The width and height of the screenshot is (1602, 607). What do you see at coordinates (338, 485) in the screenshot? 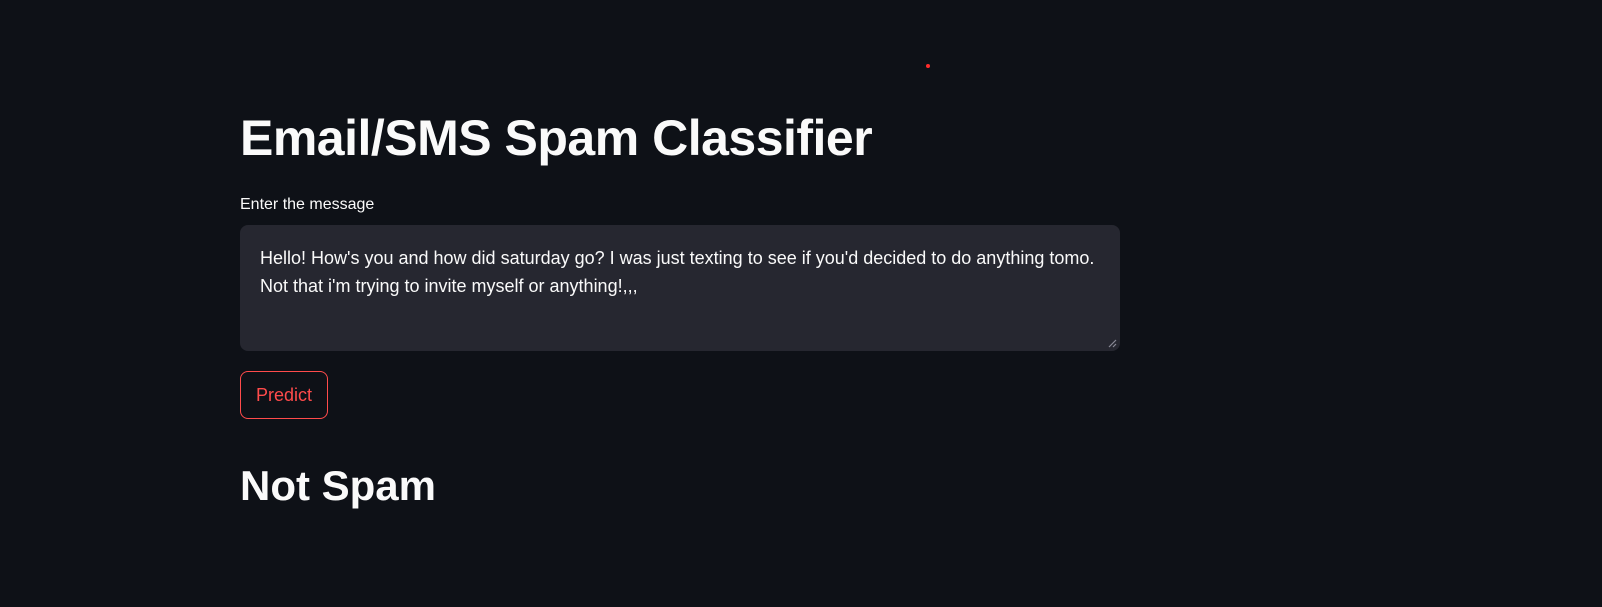
I see `prediction-result: Not Spam` at bounding box center [338, 485].